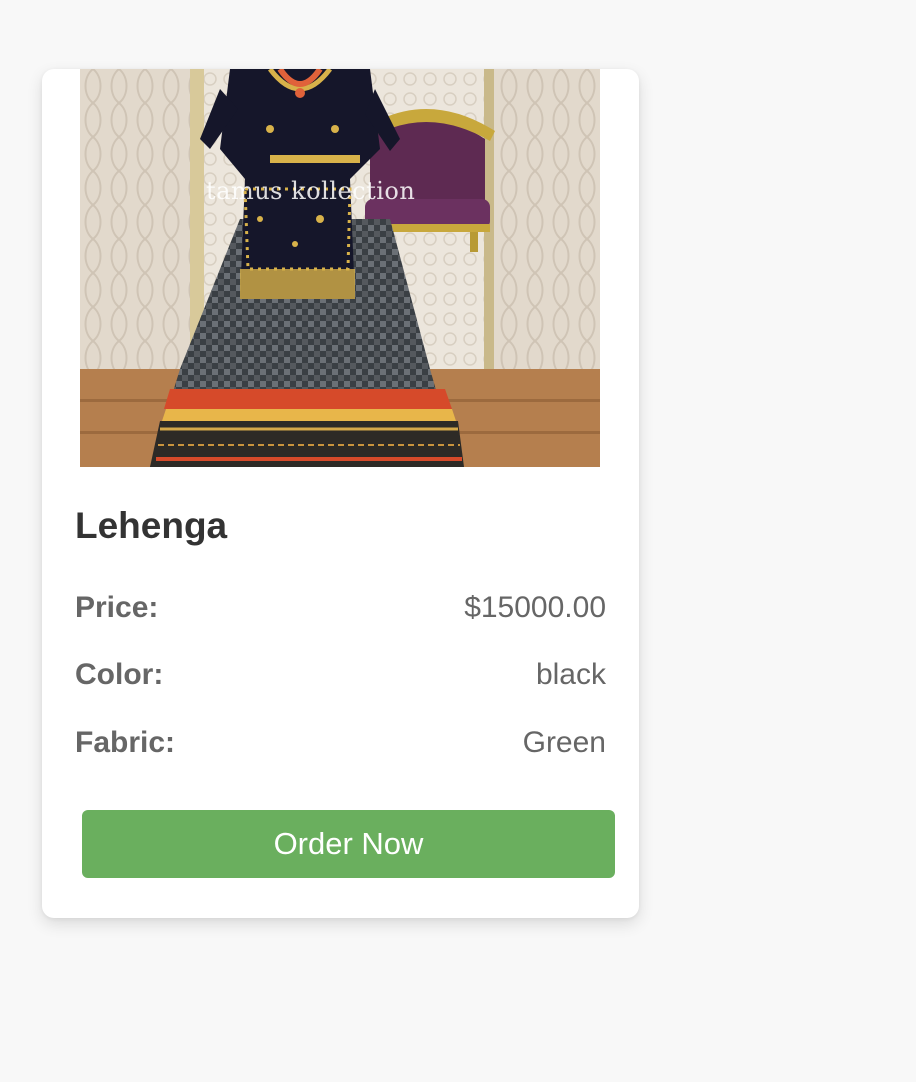 The width and height of the screenshot is (916, 1082). Describe the element at coordinates (119, 674) in the screenshot. I see `color-label: Color:` at that location.